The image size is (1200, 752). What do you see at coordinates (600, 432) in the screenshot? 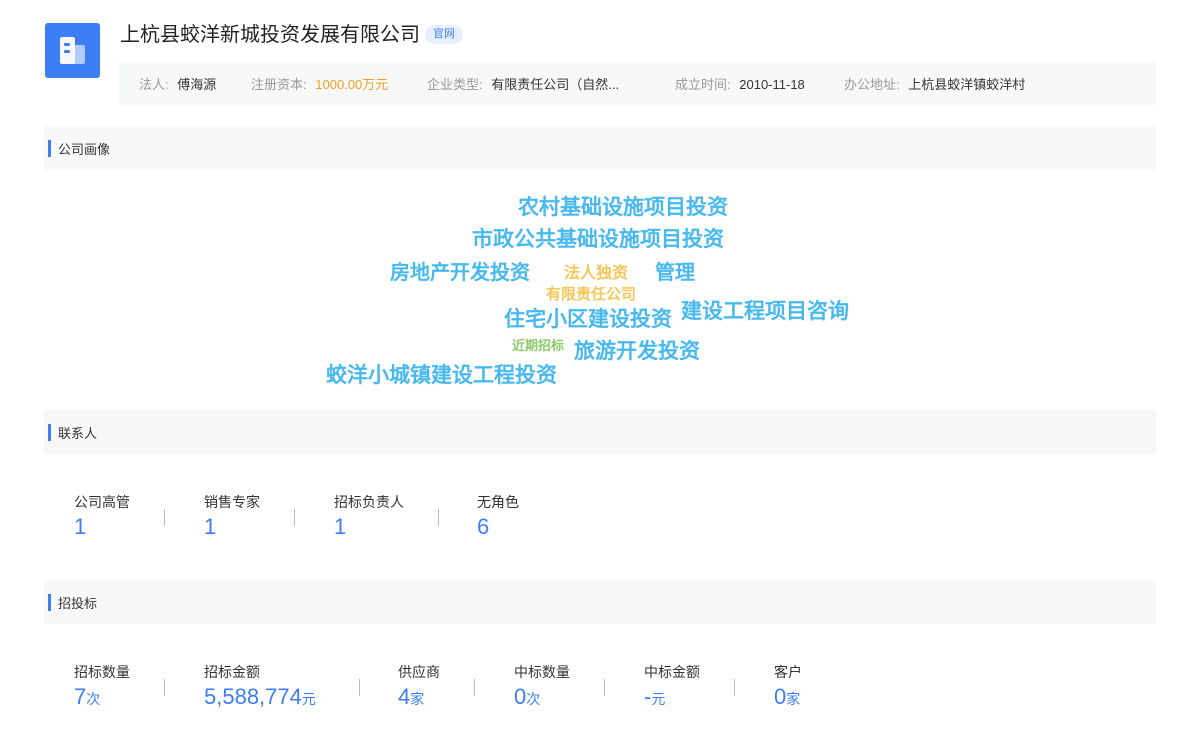
I see `section-header-contacts: 联系人` at bounding box center [600, 432].